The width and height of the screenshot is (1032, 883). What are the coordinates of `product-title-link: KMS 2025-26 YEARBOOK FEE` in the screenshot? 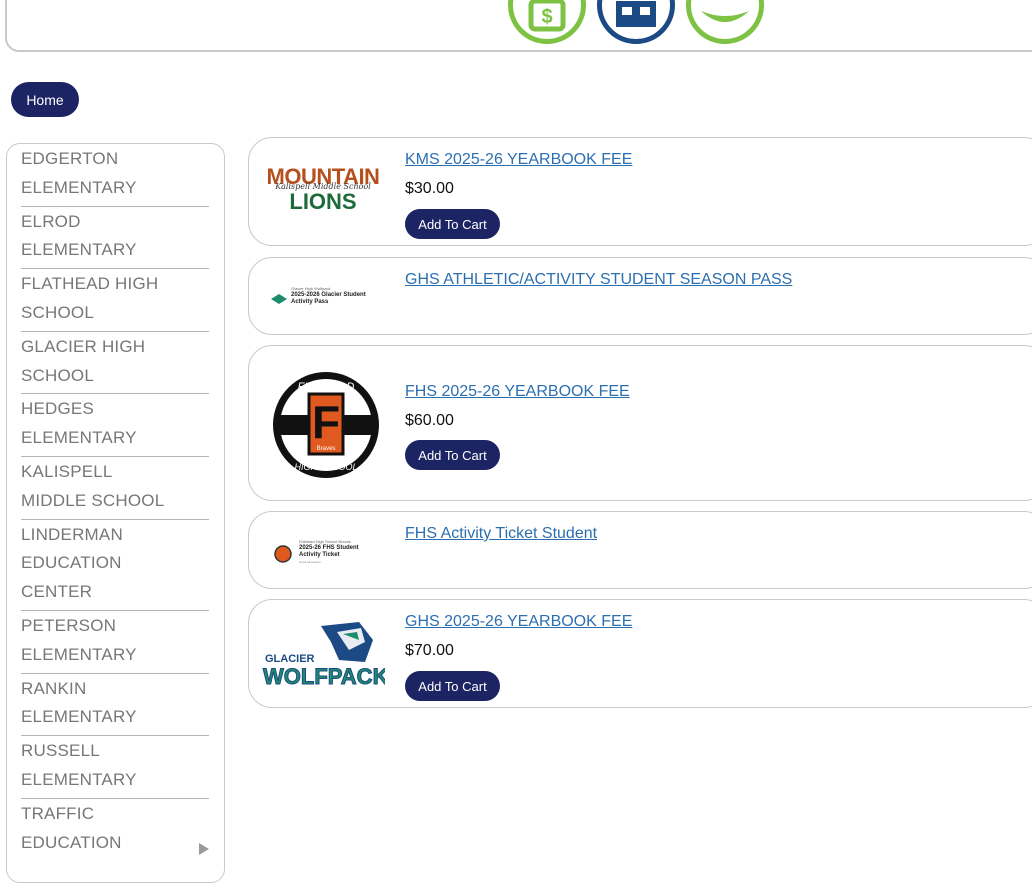 It's located at (518, 160).